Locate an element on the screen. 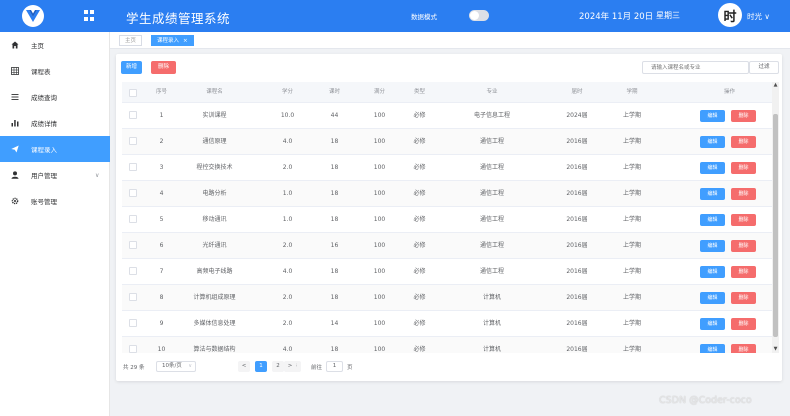  cell-name: 计算机组成原理 is located at coordinates (214, 297).